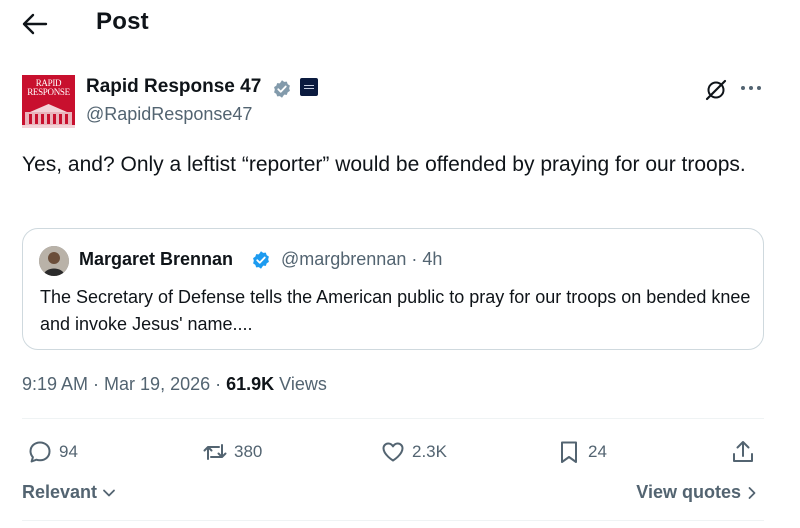  I want to click on reply-button: 94, so click(52, 452).